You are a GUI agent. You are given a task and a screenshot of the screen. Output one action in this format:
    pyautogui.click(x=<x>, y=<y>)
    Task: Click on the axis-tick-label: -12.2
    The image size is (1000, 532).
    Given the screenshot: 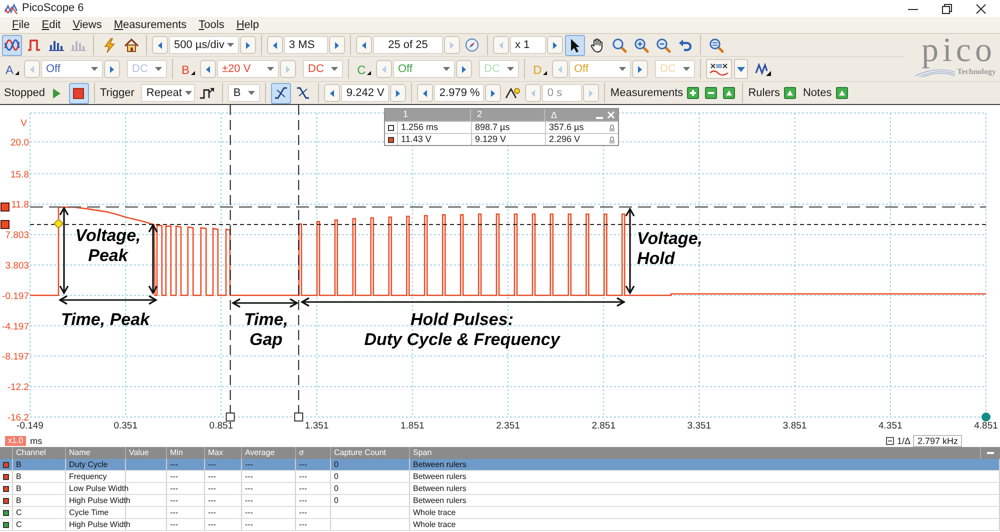 What is the action you would take?
    pyautogui.click(x=18, y=388)
    